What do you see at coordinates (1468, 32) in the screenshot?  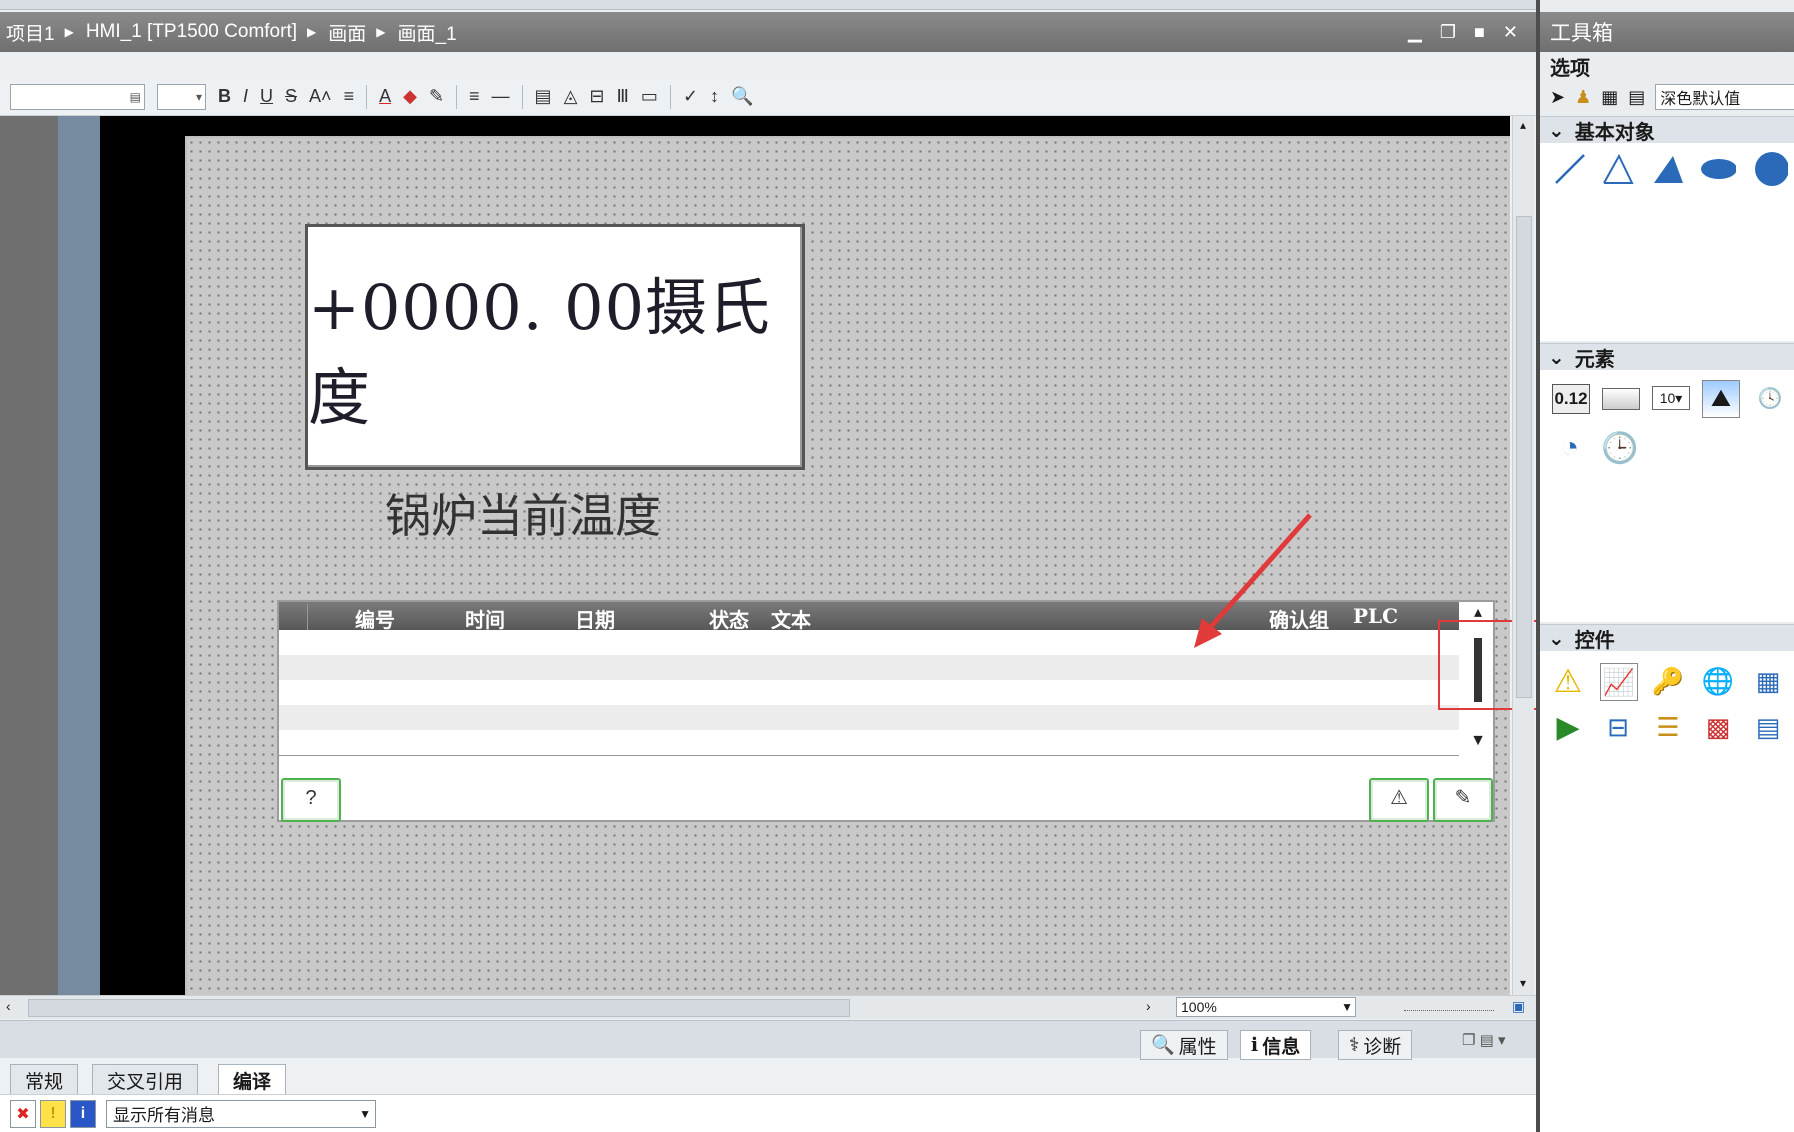 I see `window-controls: ▁ ❐ ■ ✕` at bounding box center [1468, 32].